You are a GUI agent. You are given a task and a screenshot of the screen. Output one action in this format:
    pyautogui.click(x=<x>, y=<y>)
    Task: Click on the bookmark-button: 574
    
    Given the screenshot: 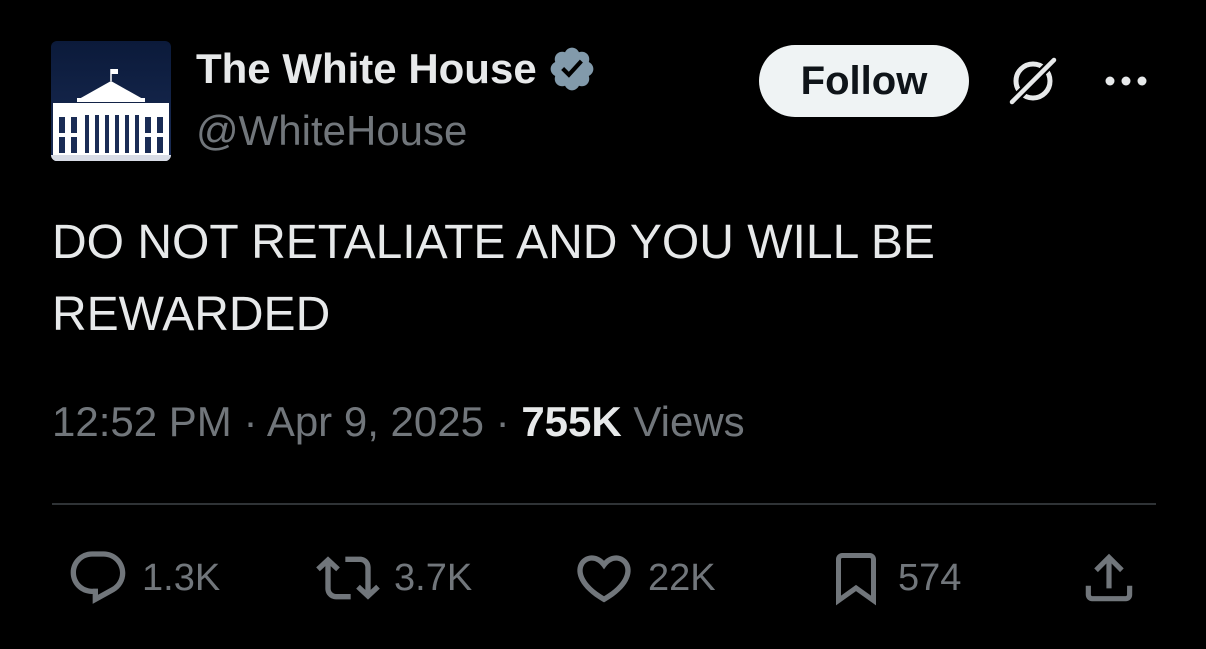 What is the action you would take?
    pyautogui.click(x=893, y=578)
    